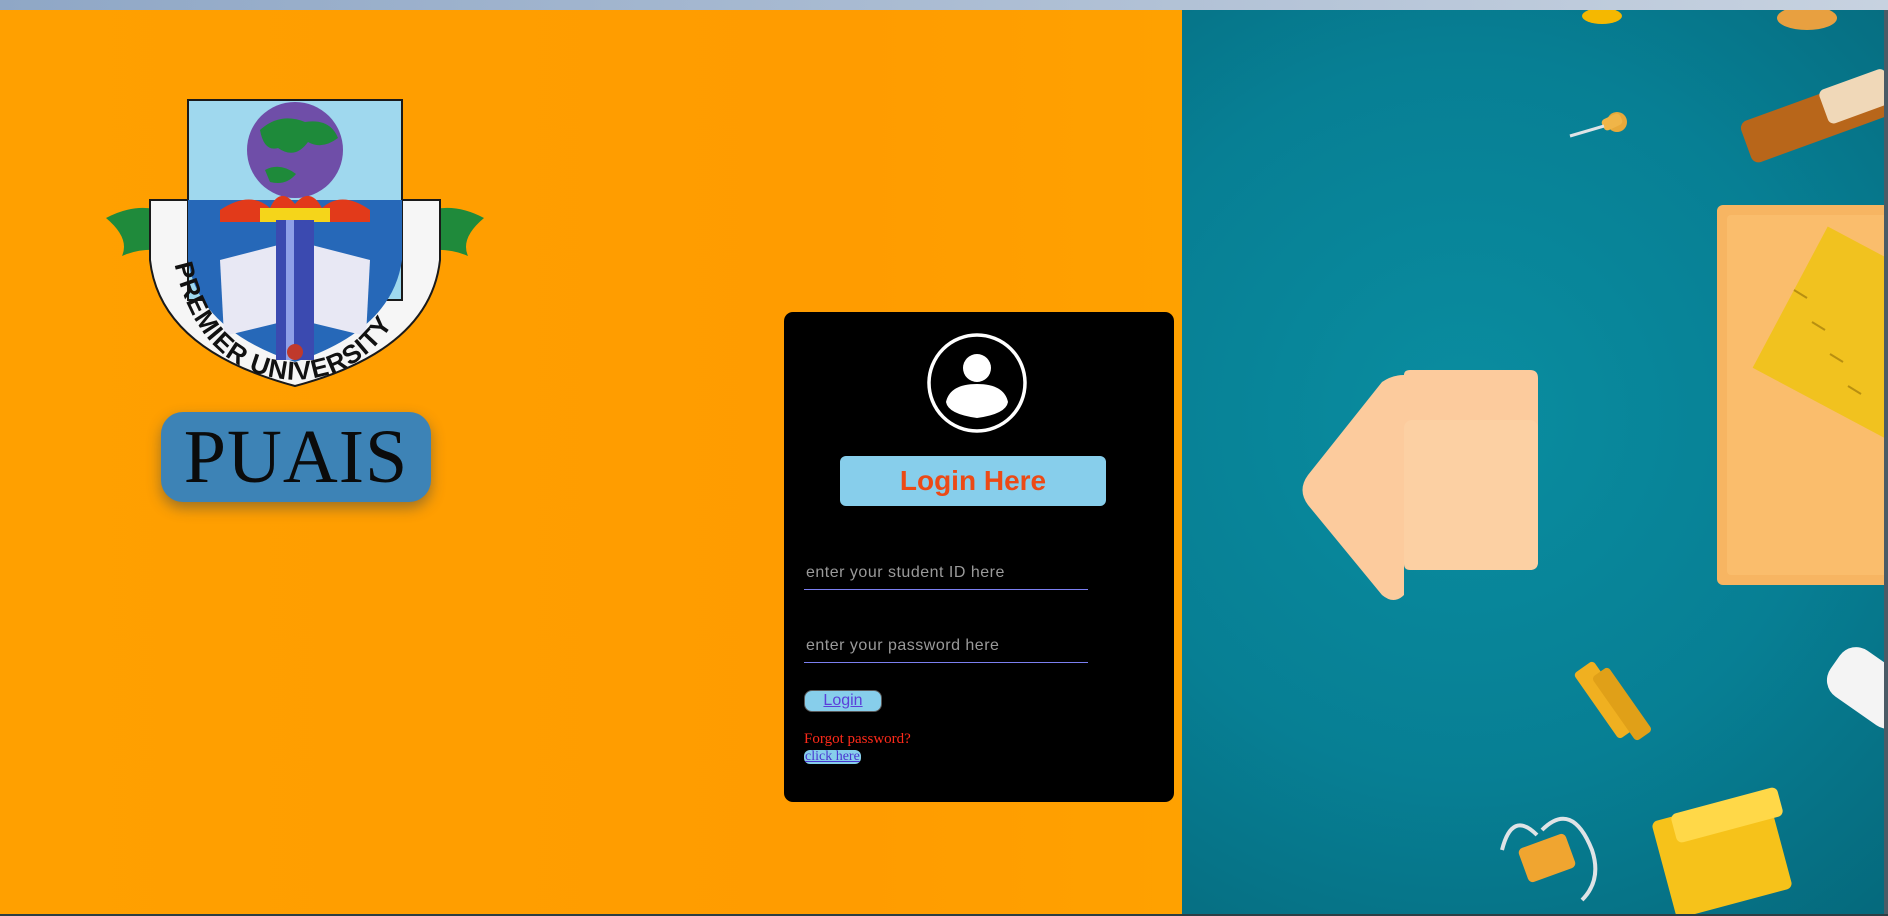 Image resolution: width=1888 pixels, height=916 pixels. I want to click on forgot-password-link: click here, so click(832, 757).